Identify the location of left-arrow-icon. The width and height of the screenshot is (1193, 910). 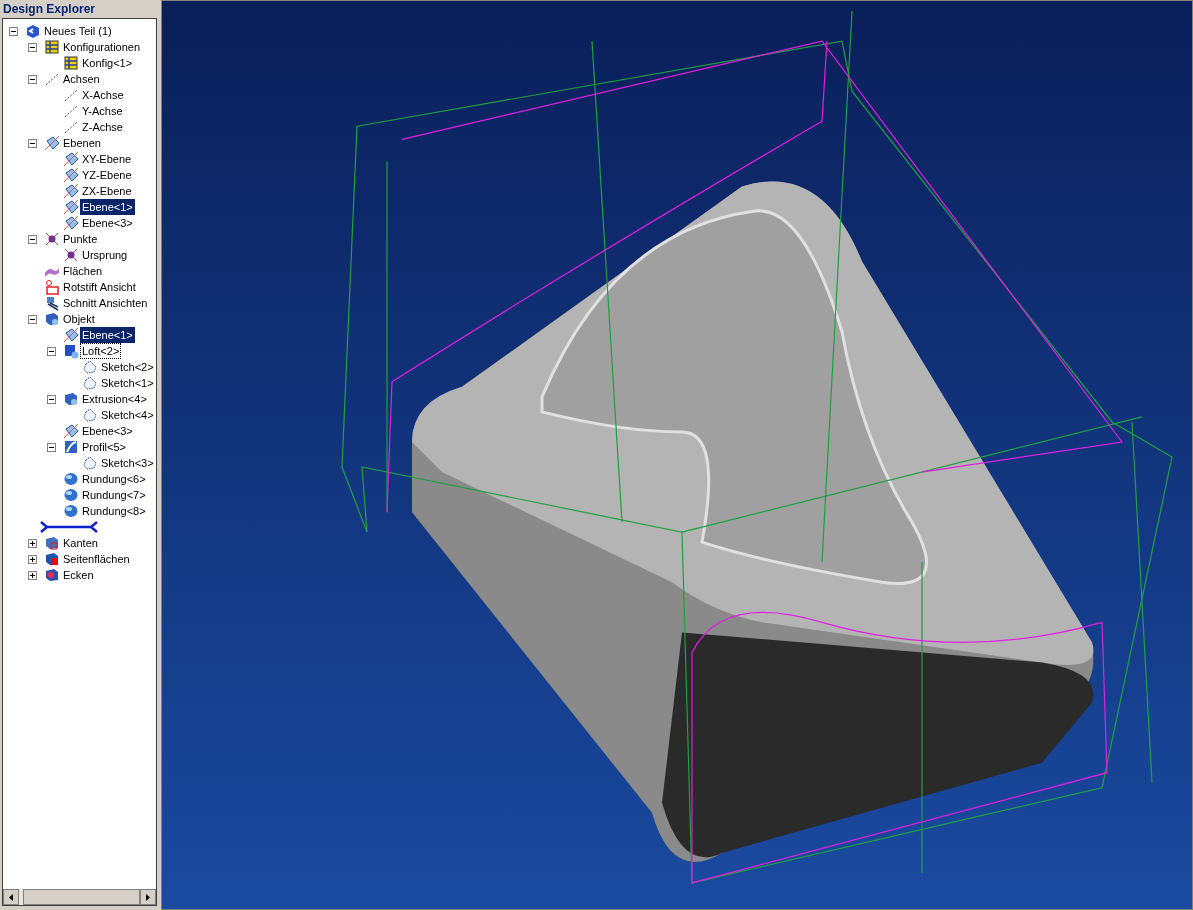
(11, 897).